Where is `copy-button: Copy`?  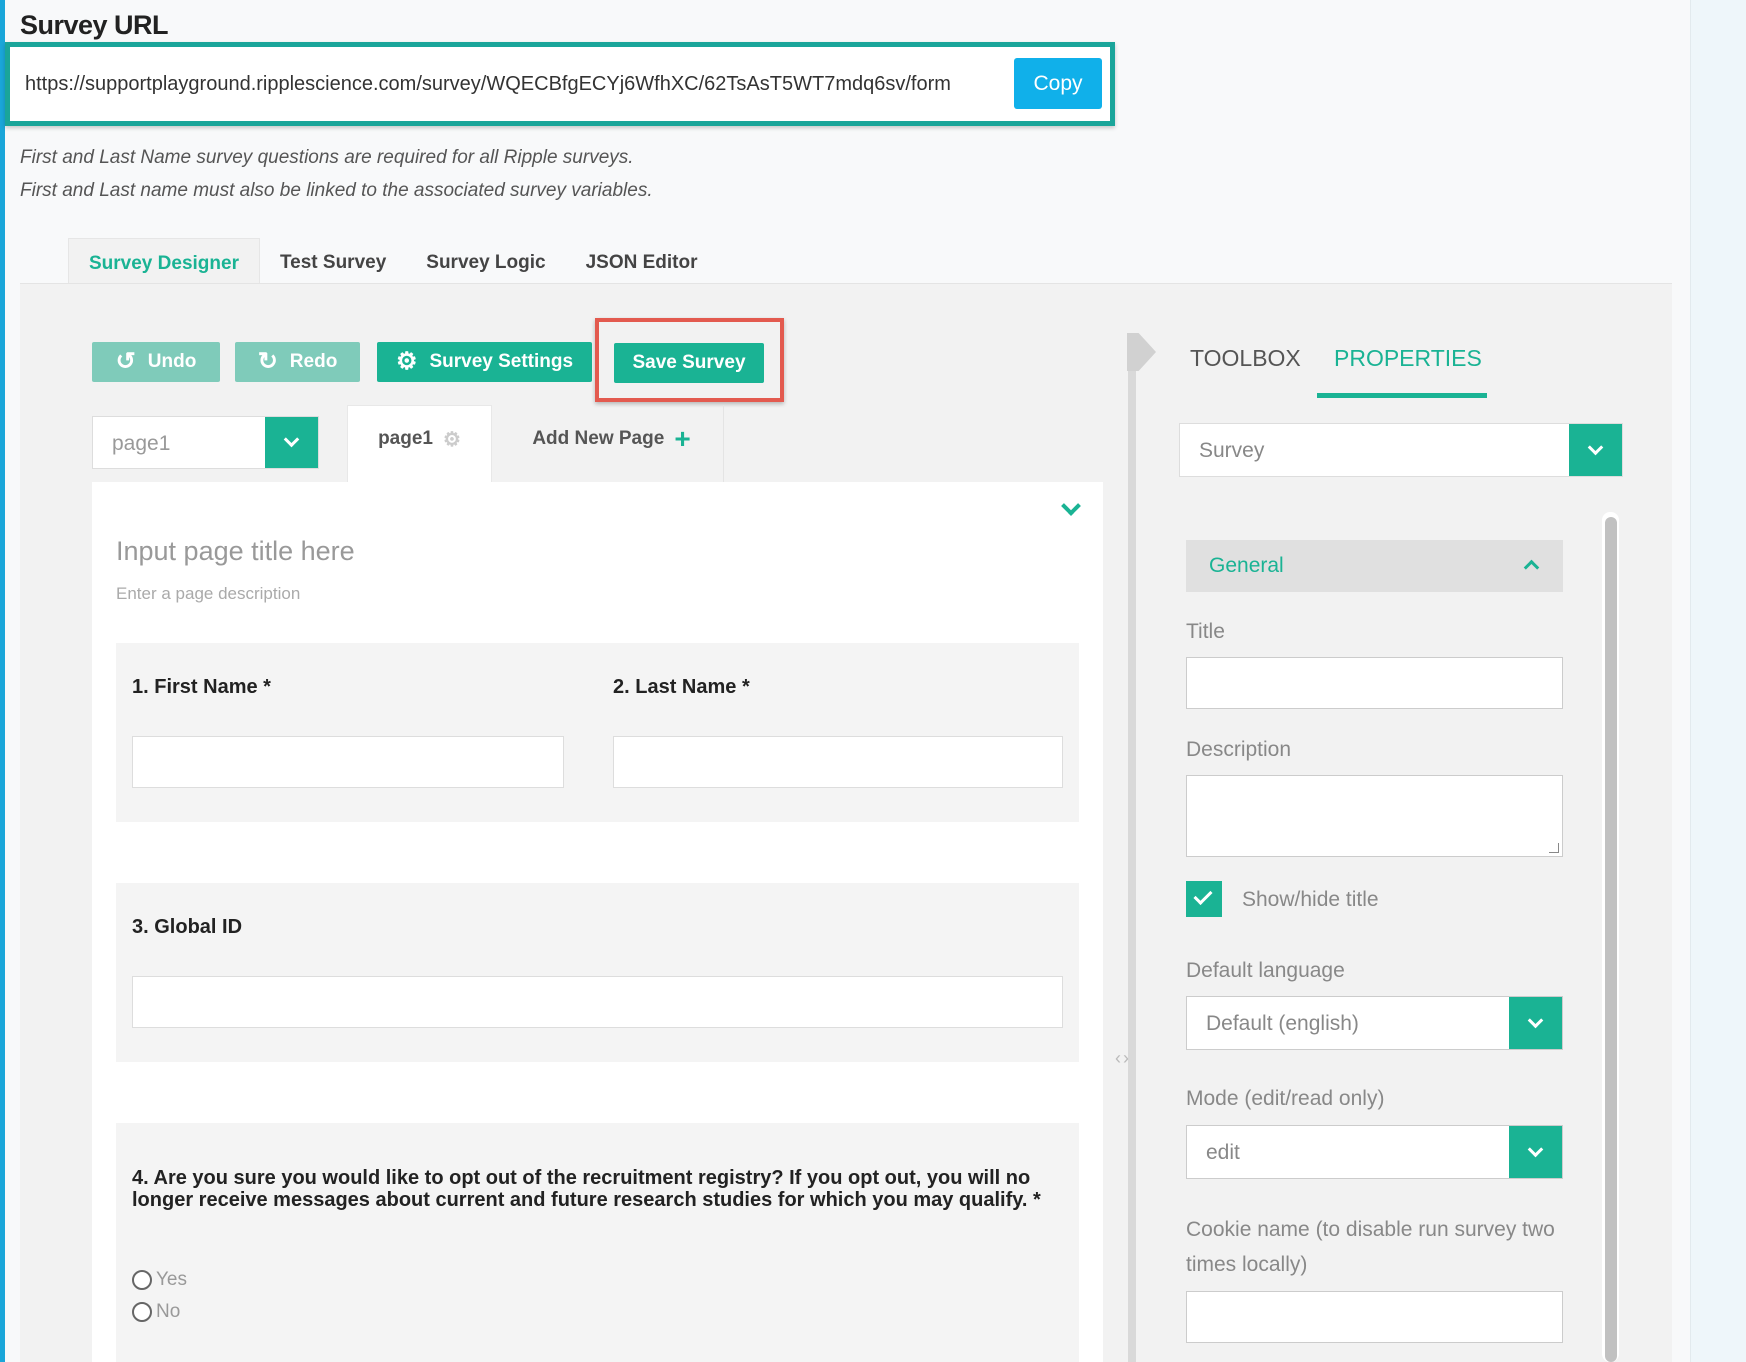
copy-button: Copy is located at coordinates (1058, 83).